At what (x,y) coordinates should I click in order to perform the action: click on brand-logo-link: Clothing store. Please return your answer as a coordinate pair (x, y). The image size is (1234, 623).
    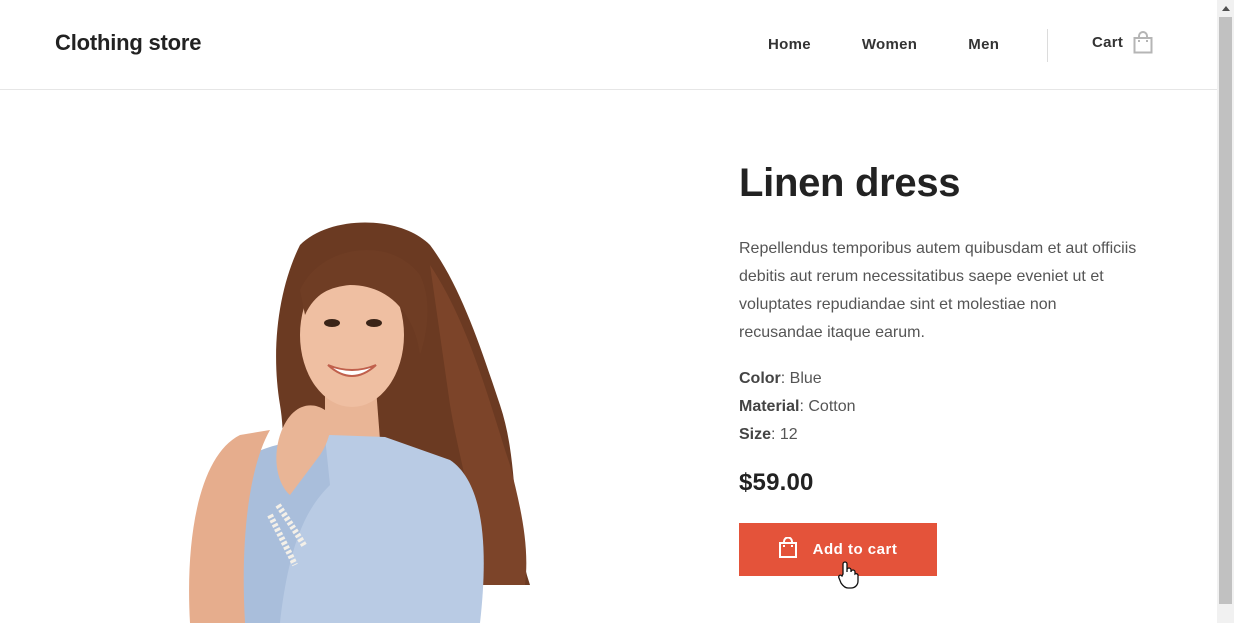
    Looking at the image, I should click on (128, 43).